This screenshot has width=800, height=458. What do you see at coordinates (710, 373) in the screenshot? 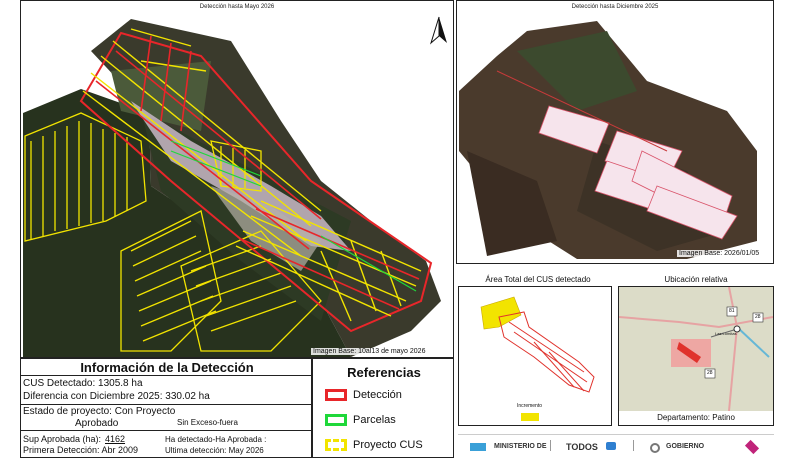
I see `road-label-3: 28` at bounding box center [710, 373].